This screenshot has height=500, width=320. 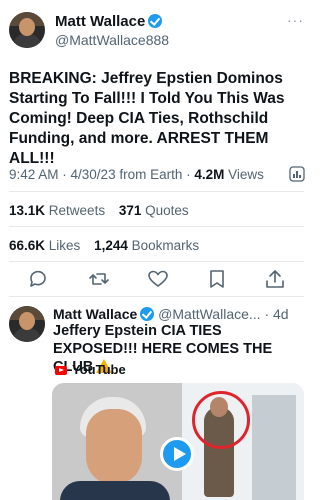 I want to click on likes-count: 66.6K, so click(x=27, y=245).